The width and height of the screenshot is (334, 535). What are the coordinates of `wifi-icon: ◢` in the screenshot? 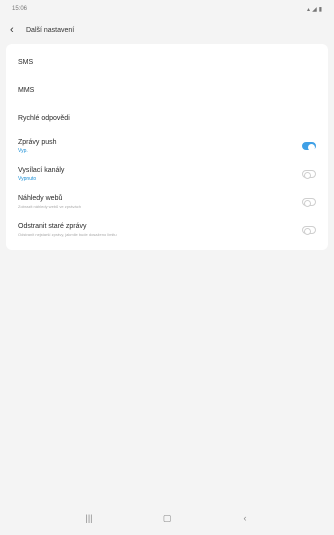 It's located at (314, 9).